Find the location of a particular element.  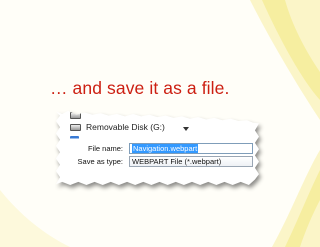

tree-item-cut-off is located at coordinates (78, 115).